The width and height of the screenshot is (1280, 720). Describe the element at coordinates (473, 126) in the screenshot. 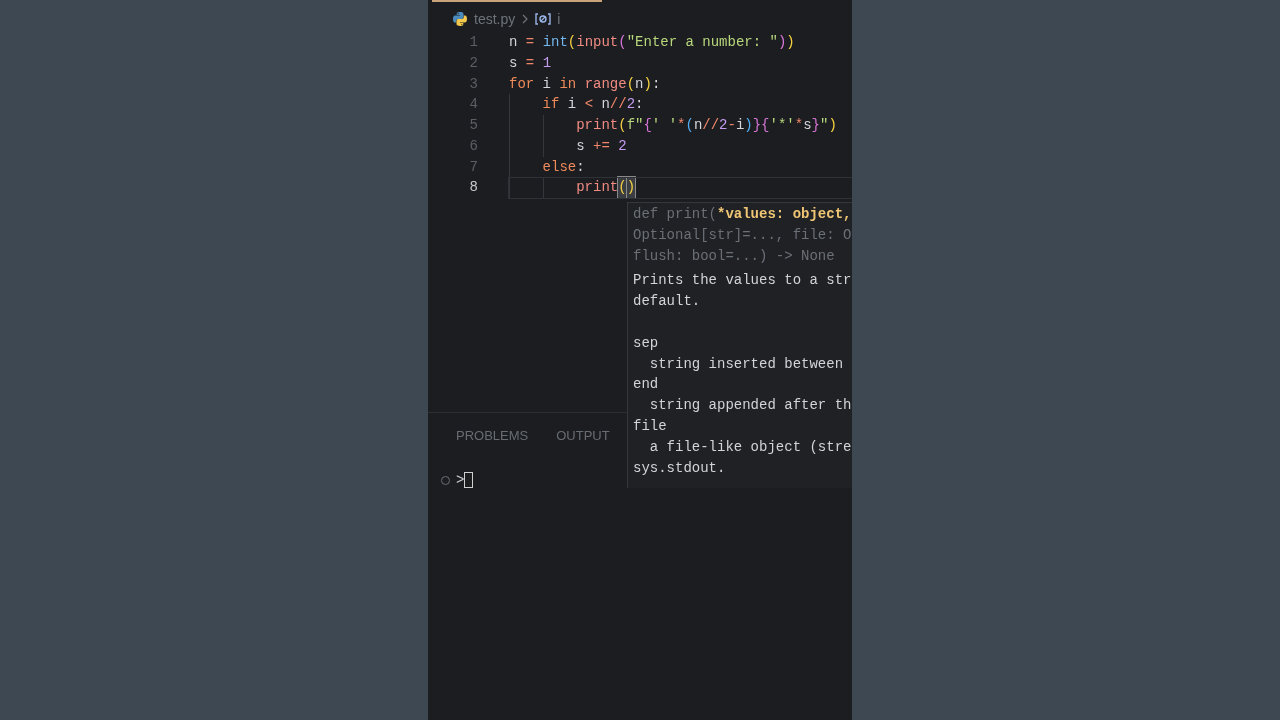

I see `line-number: 5` at that location.